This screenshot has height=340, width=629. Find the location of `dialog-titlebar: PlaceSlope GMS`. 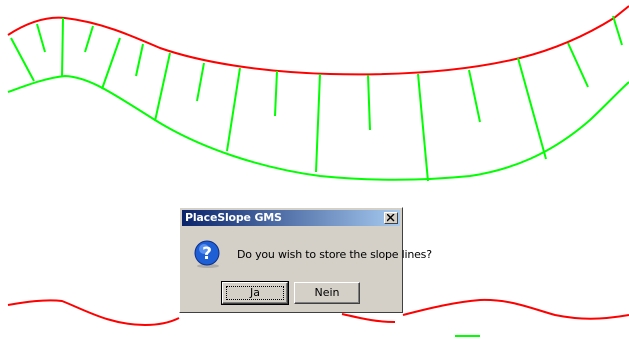

dialog-titlebar: PlaceSlope GMS is located at coordinates (291, 218).